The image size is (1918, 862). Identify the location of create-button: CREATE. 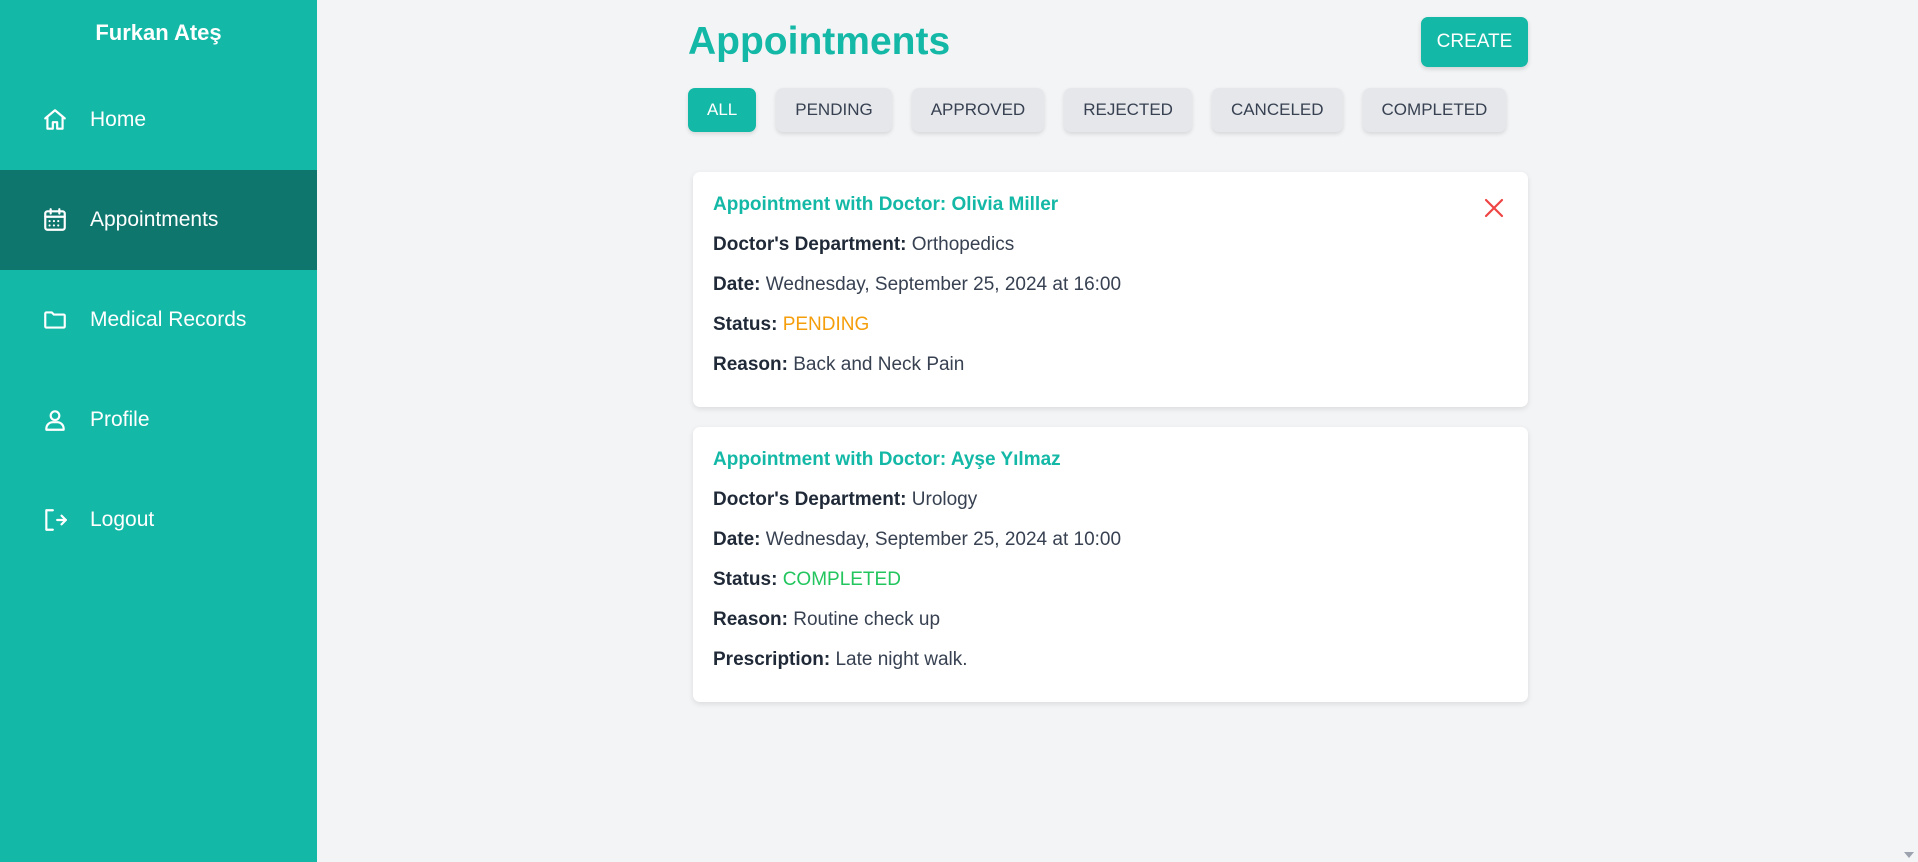
(1474, 42).